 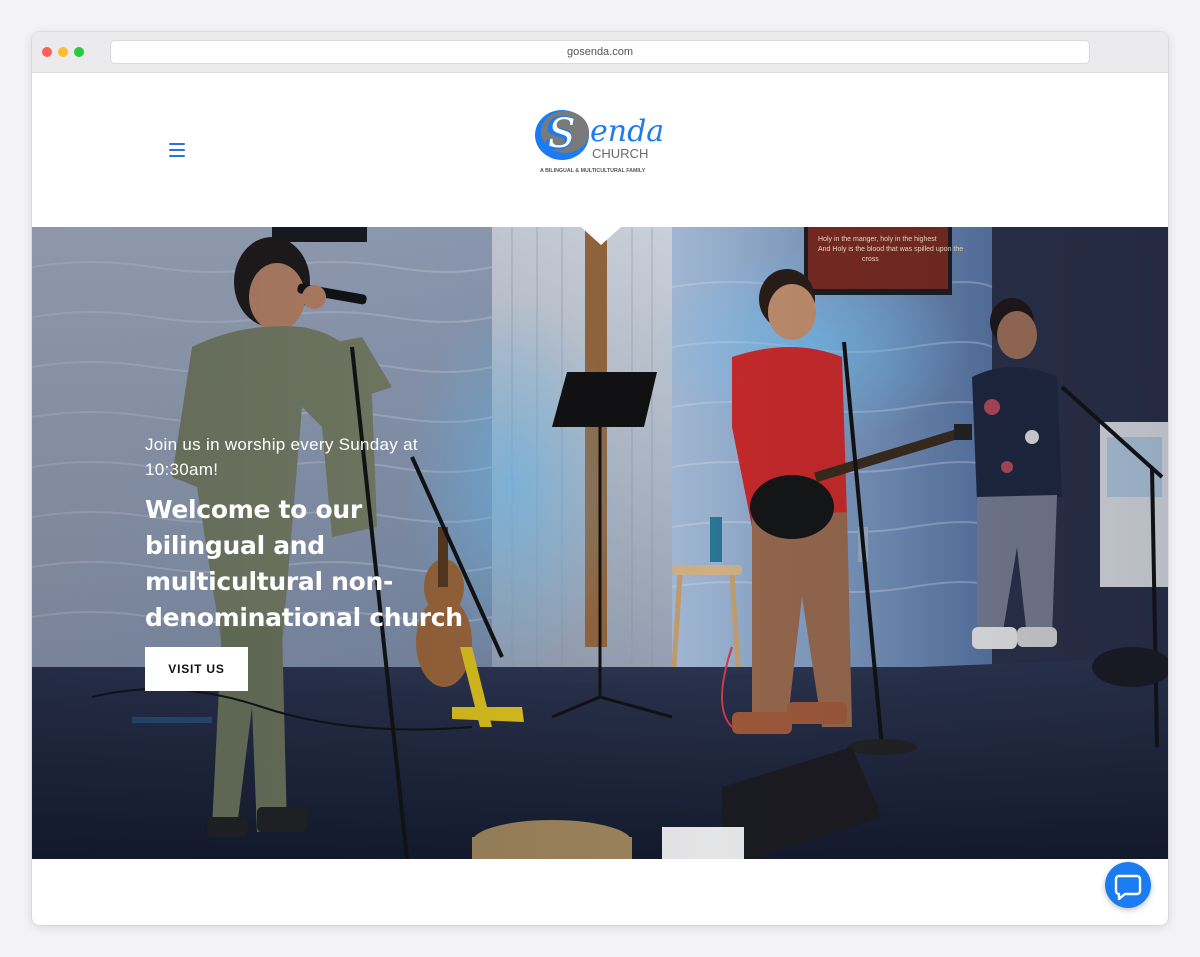 I want to click on address-bar: gosenda.com, so click(x=600, y=52).